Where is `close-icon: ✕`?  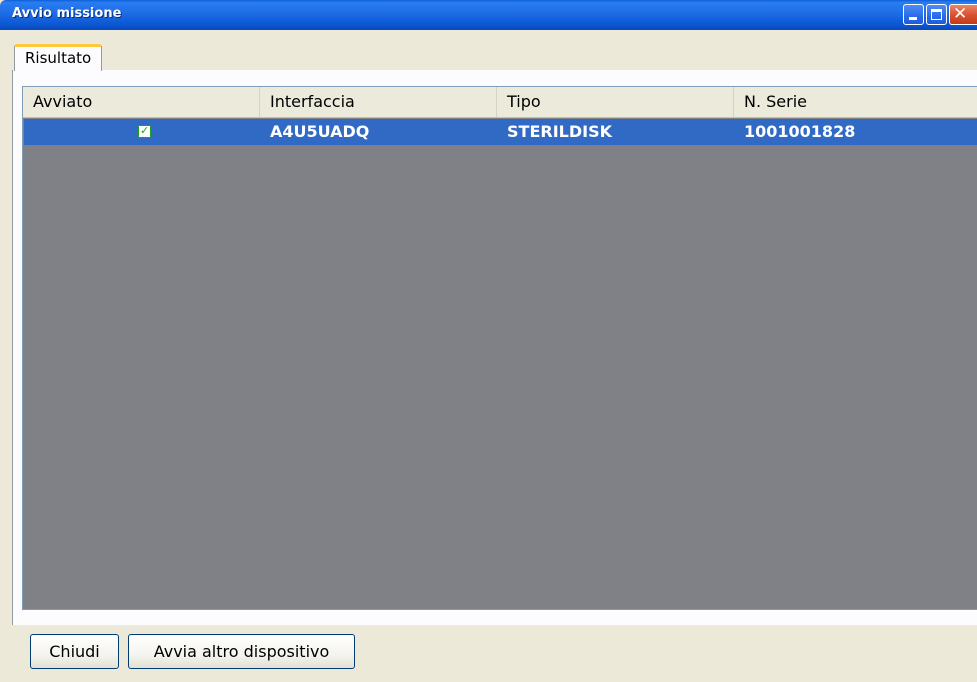
close-icon: ✕ is located at coordinates (960, 14).